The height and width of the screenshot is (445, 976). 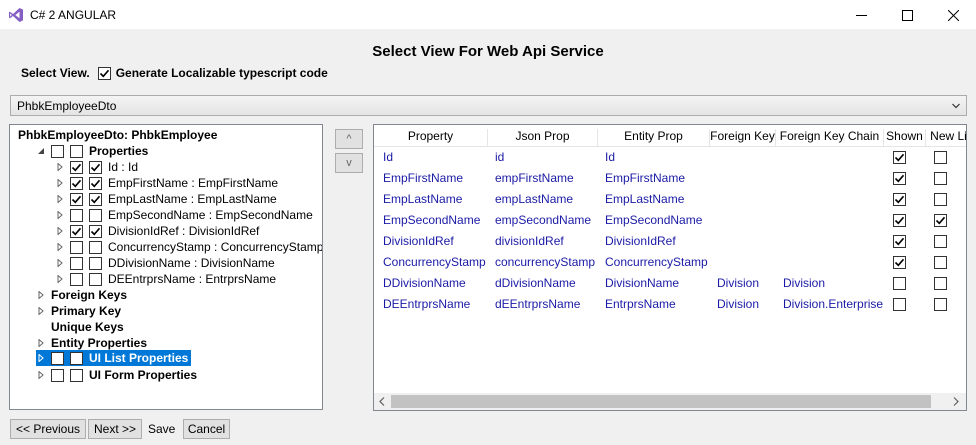 I want to click on tree-node-property: EmpLastName, so click(x=166, y=199).